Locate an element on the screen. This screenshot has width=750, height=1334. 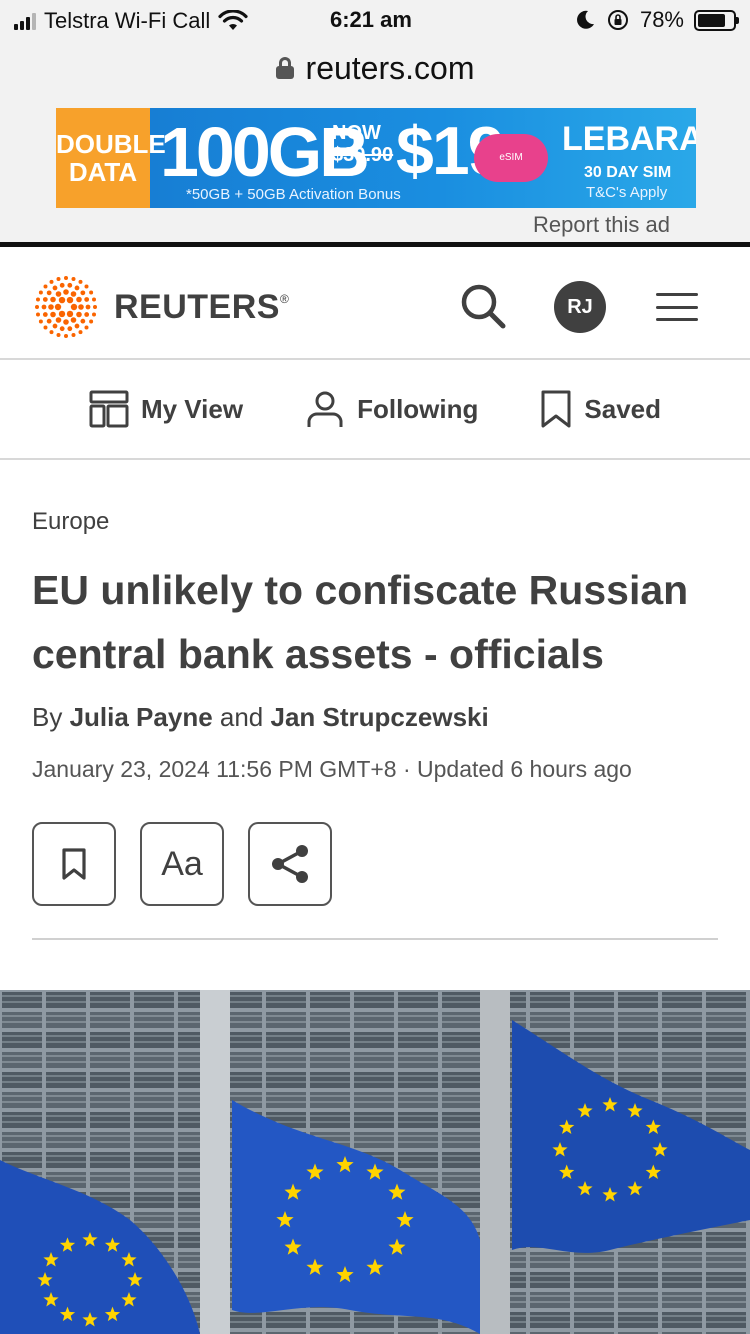
hamburger-menu-icon is located at coordinates (677, 307).